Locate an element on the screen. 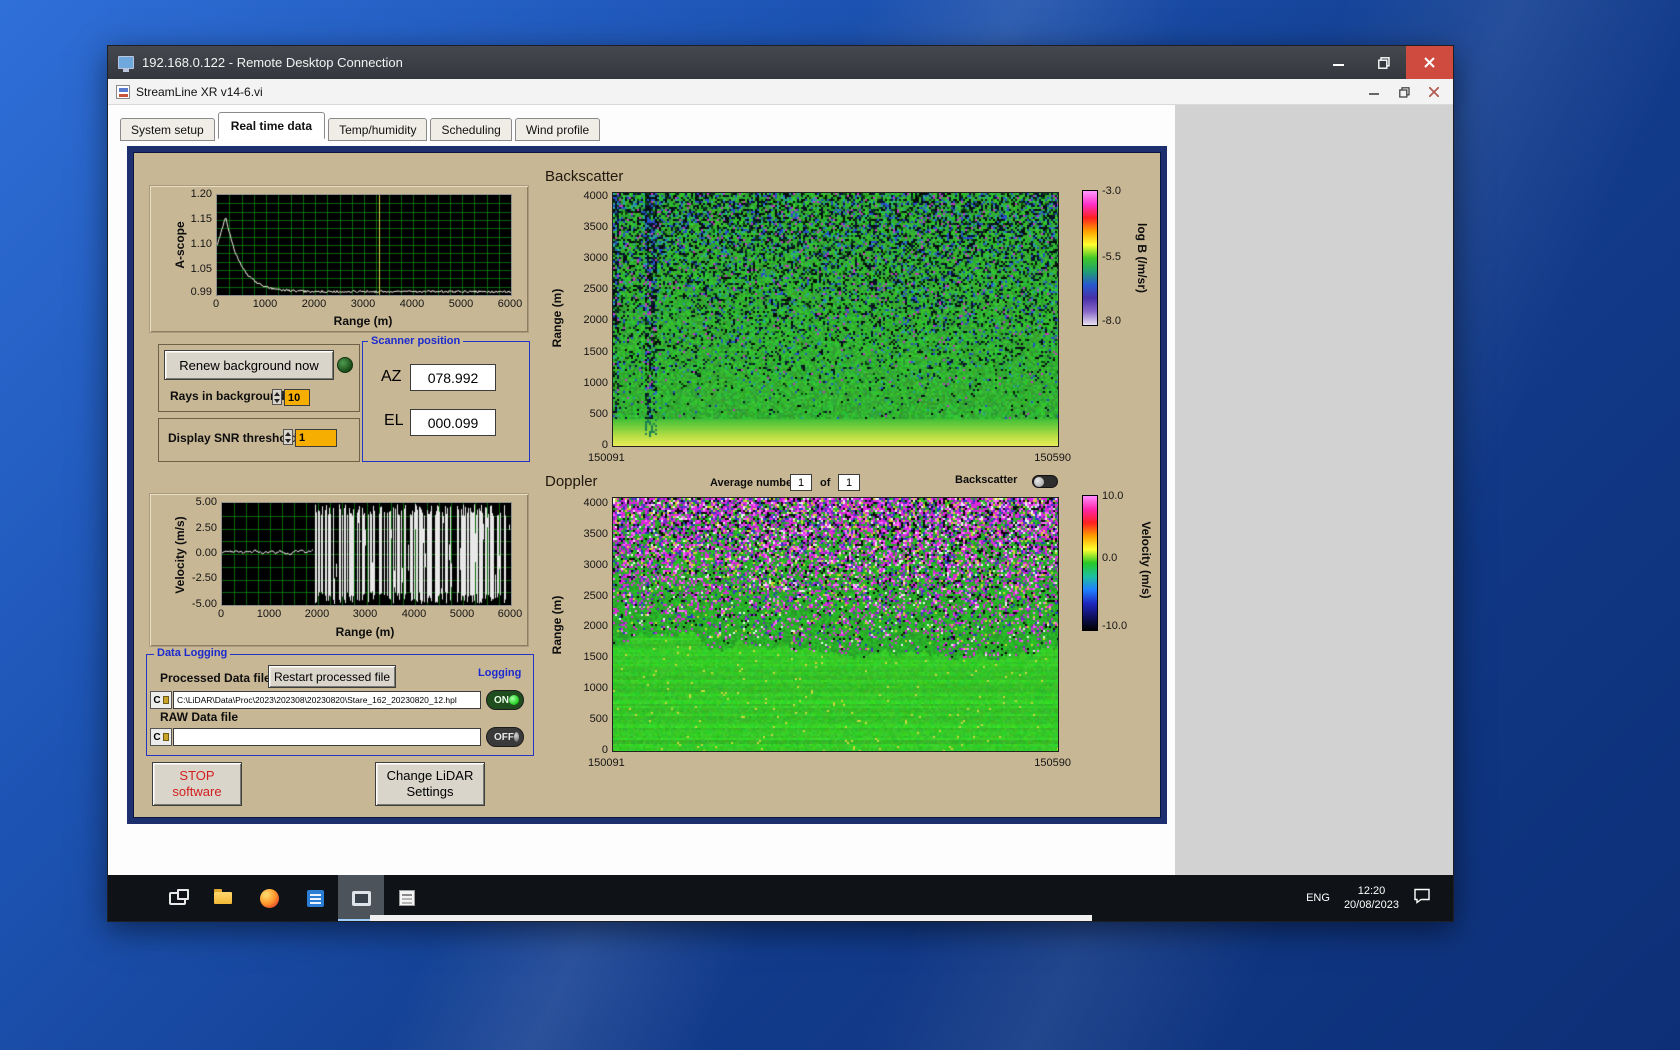 The image size is (1680, 1050). raw-path-field is located at coordinates (327, 737).